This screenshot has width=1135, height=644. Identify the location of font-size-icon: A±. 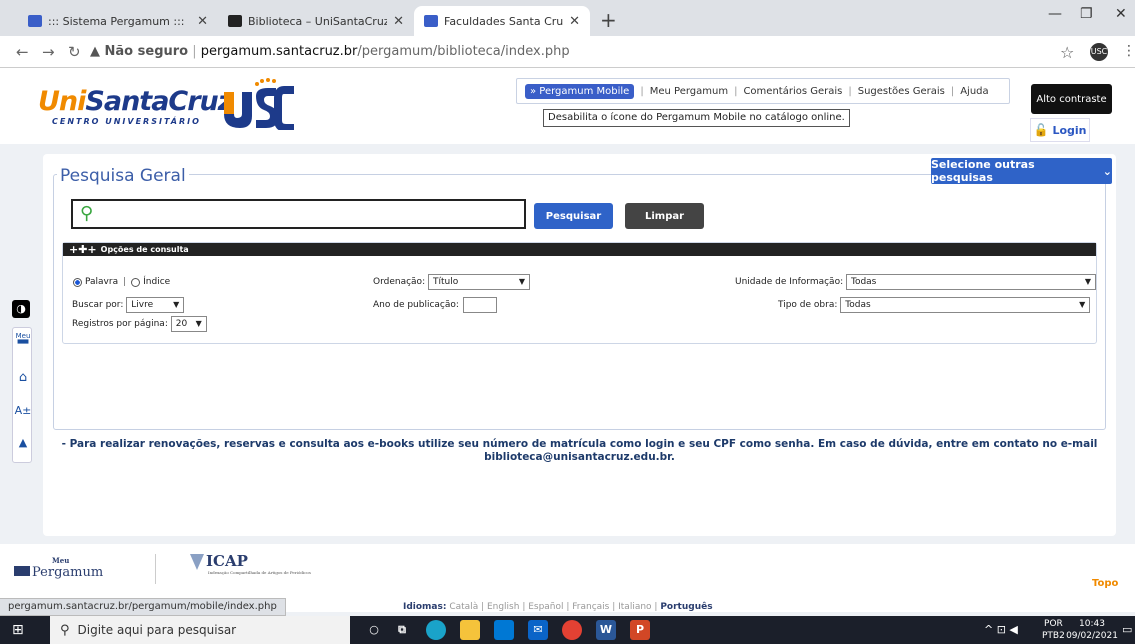
(23, 410).